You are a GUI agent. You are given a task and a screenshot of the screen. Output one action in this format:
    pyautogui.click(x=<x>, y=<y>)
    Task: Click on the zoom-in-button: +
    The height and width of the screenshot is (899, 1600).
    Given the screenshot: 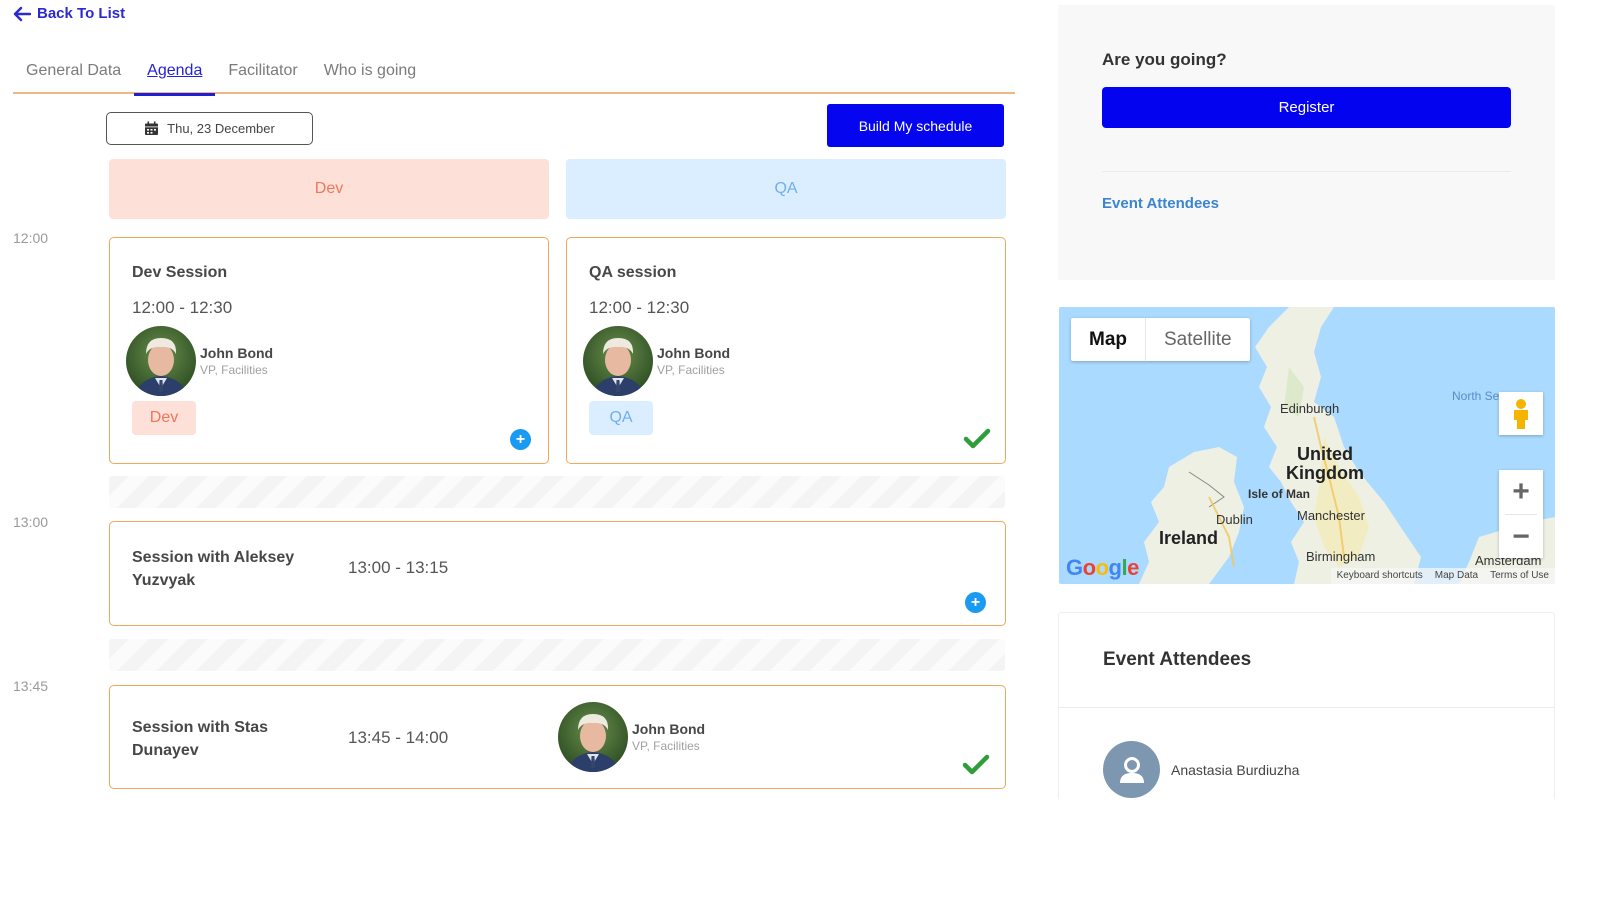 What is the action you would take?
    pyautogui.click(x=1521, y=492)
    